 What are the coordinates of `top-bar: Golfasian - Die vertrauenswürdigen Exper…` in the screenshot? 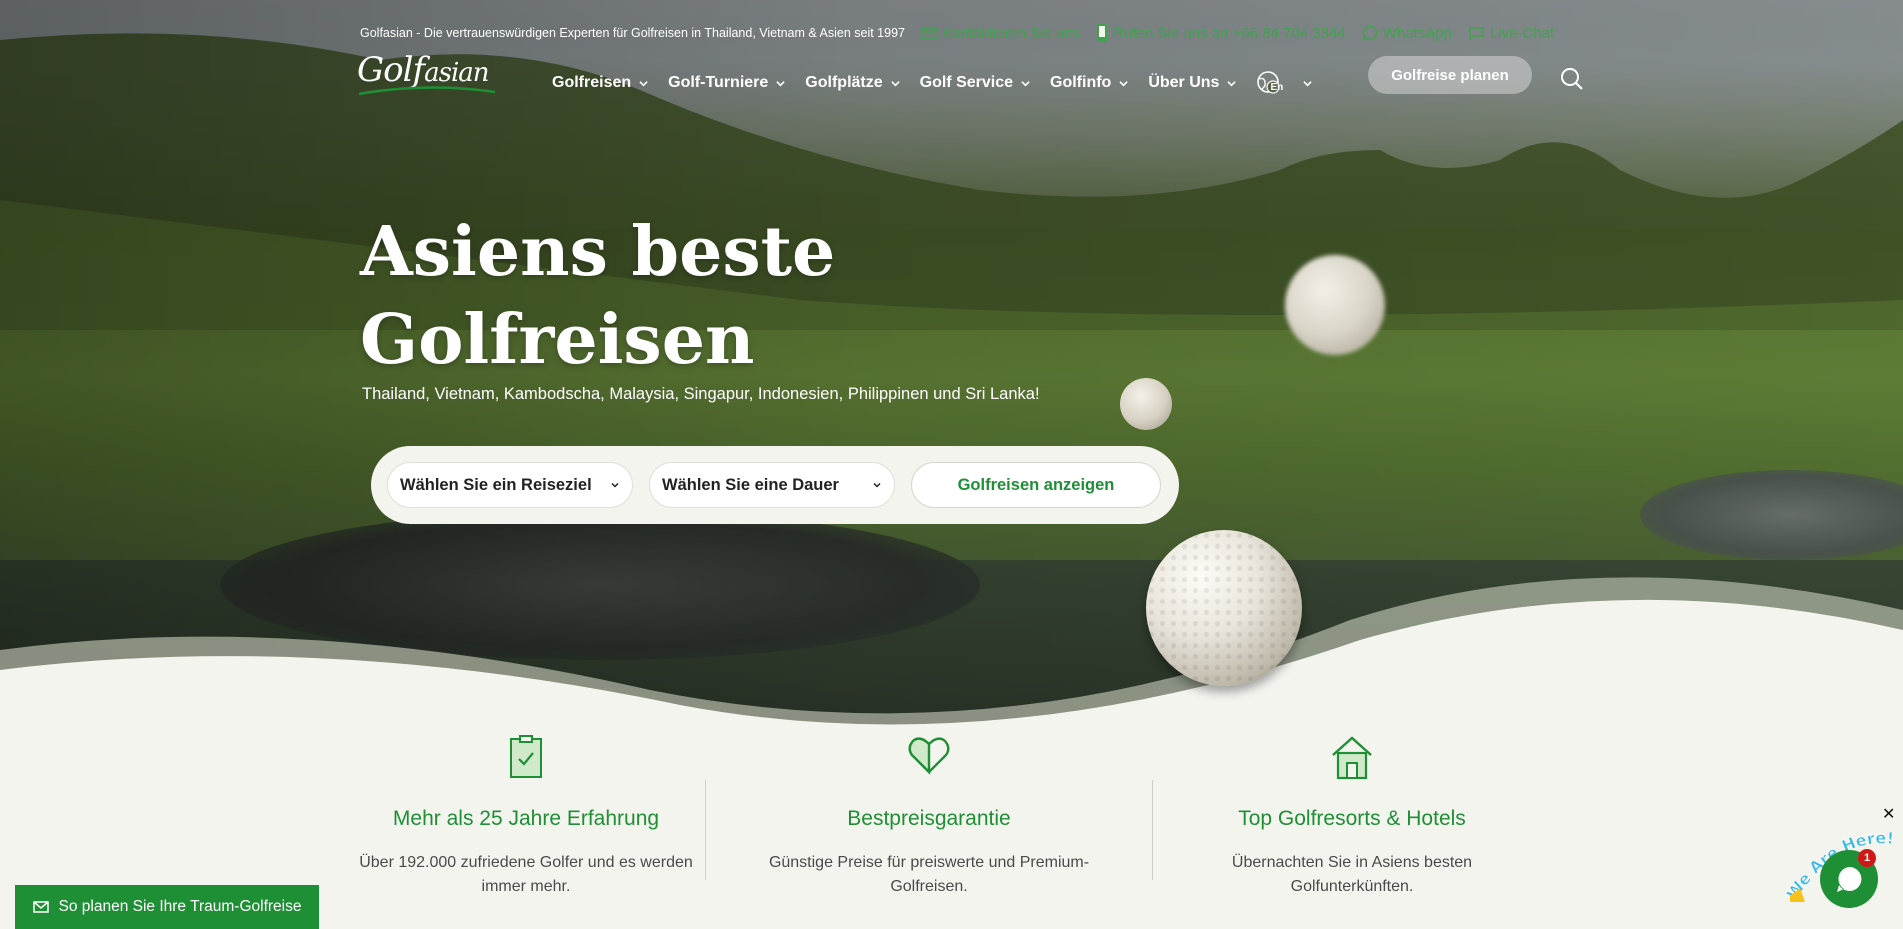 It's located at (957, 33).